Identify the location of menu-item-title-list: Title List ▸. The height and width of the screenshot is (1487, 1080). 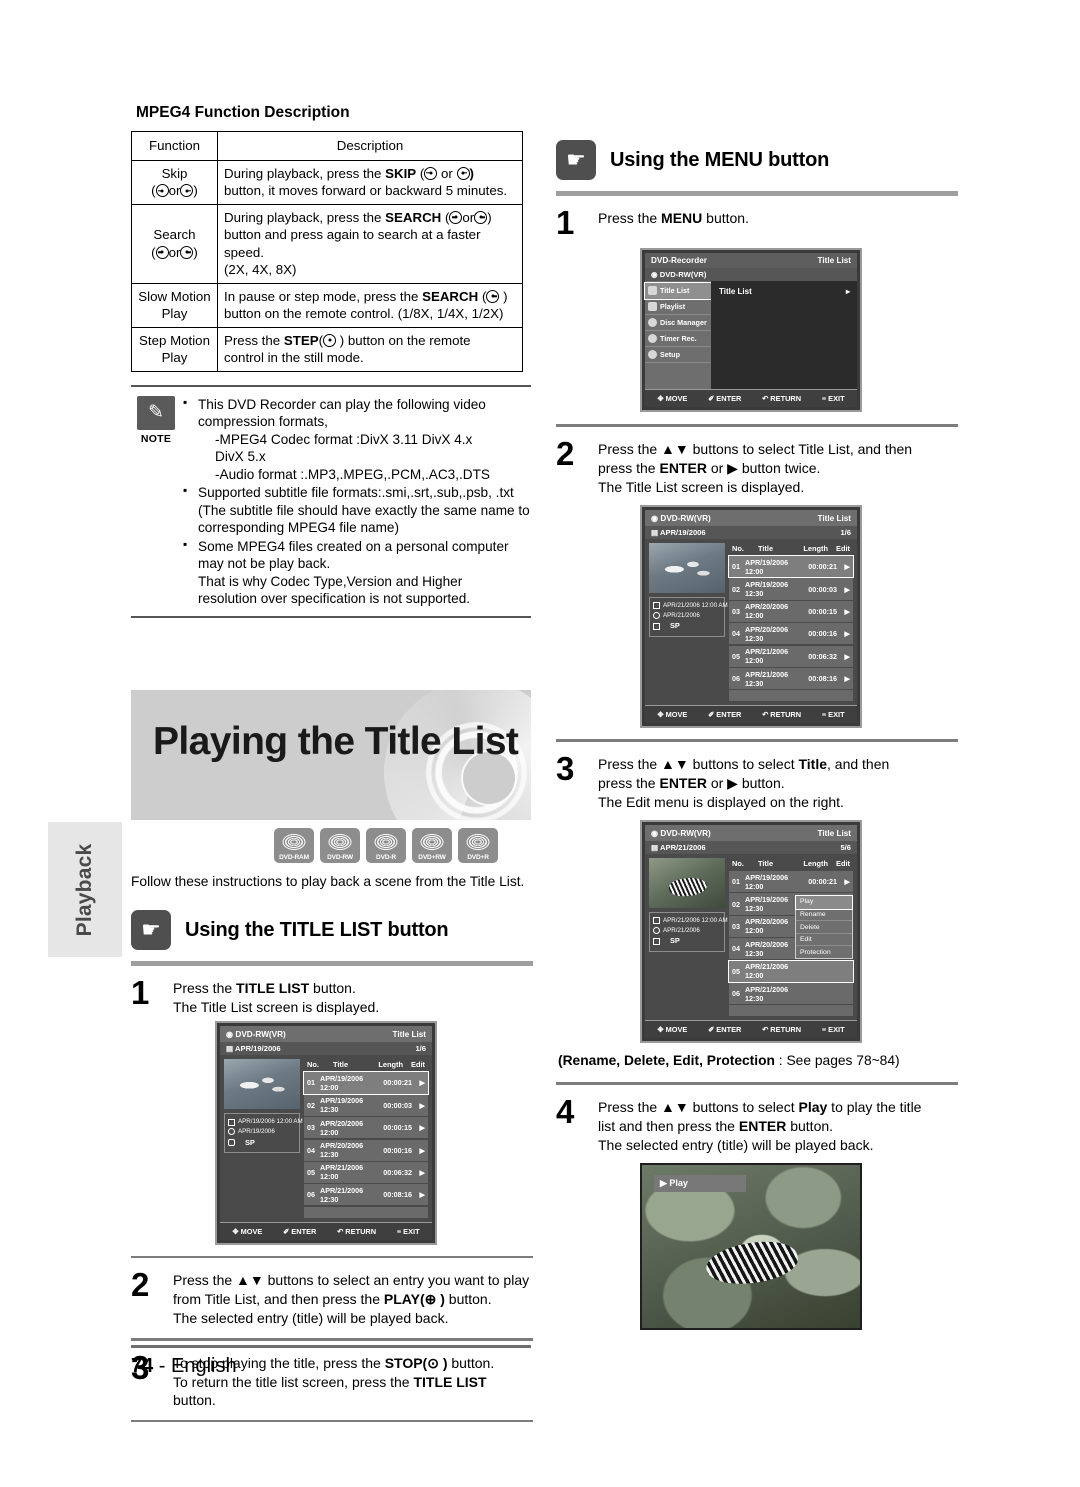
(784, 288).